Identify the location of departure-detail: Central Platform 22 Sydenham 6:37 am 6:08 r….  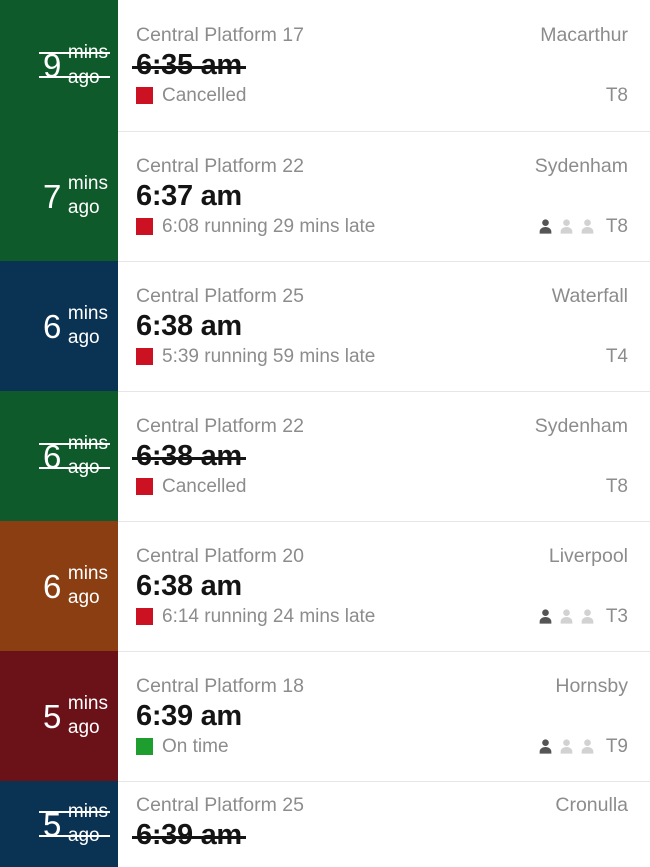
(384, 196).